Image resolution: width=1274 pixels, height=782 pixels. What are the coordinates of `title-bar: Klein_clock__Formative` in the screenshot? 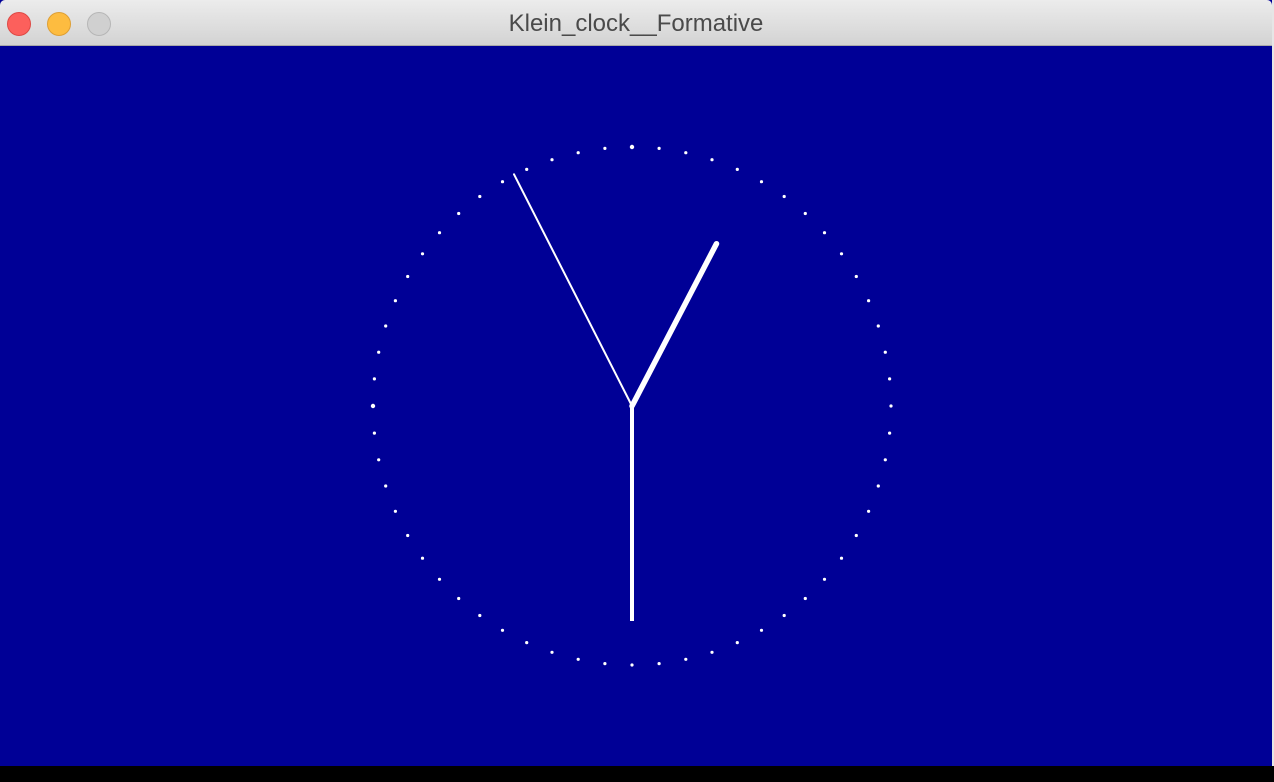 It's located at (636, 23).